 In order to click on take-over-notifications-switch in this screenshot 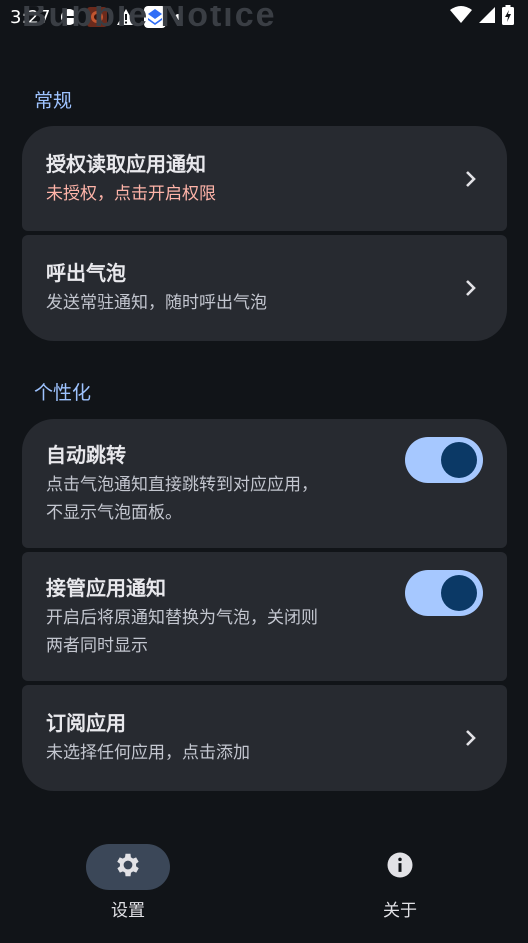, I will do `click(444, 593)`.